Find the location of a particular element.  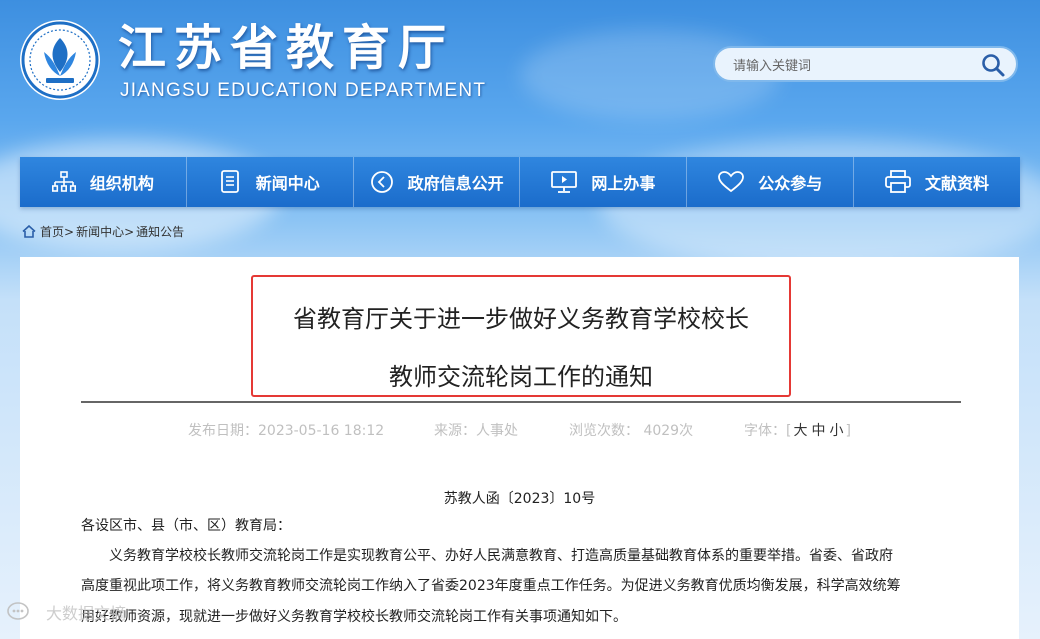

nav-label-gov-info: 政府信息公开 is located at coordinates (455, 183).